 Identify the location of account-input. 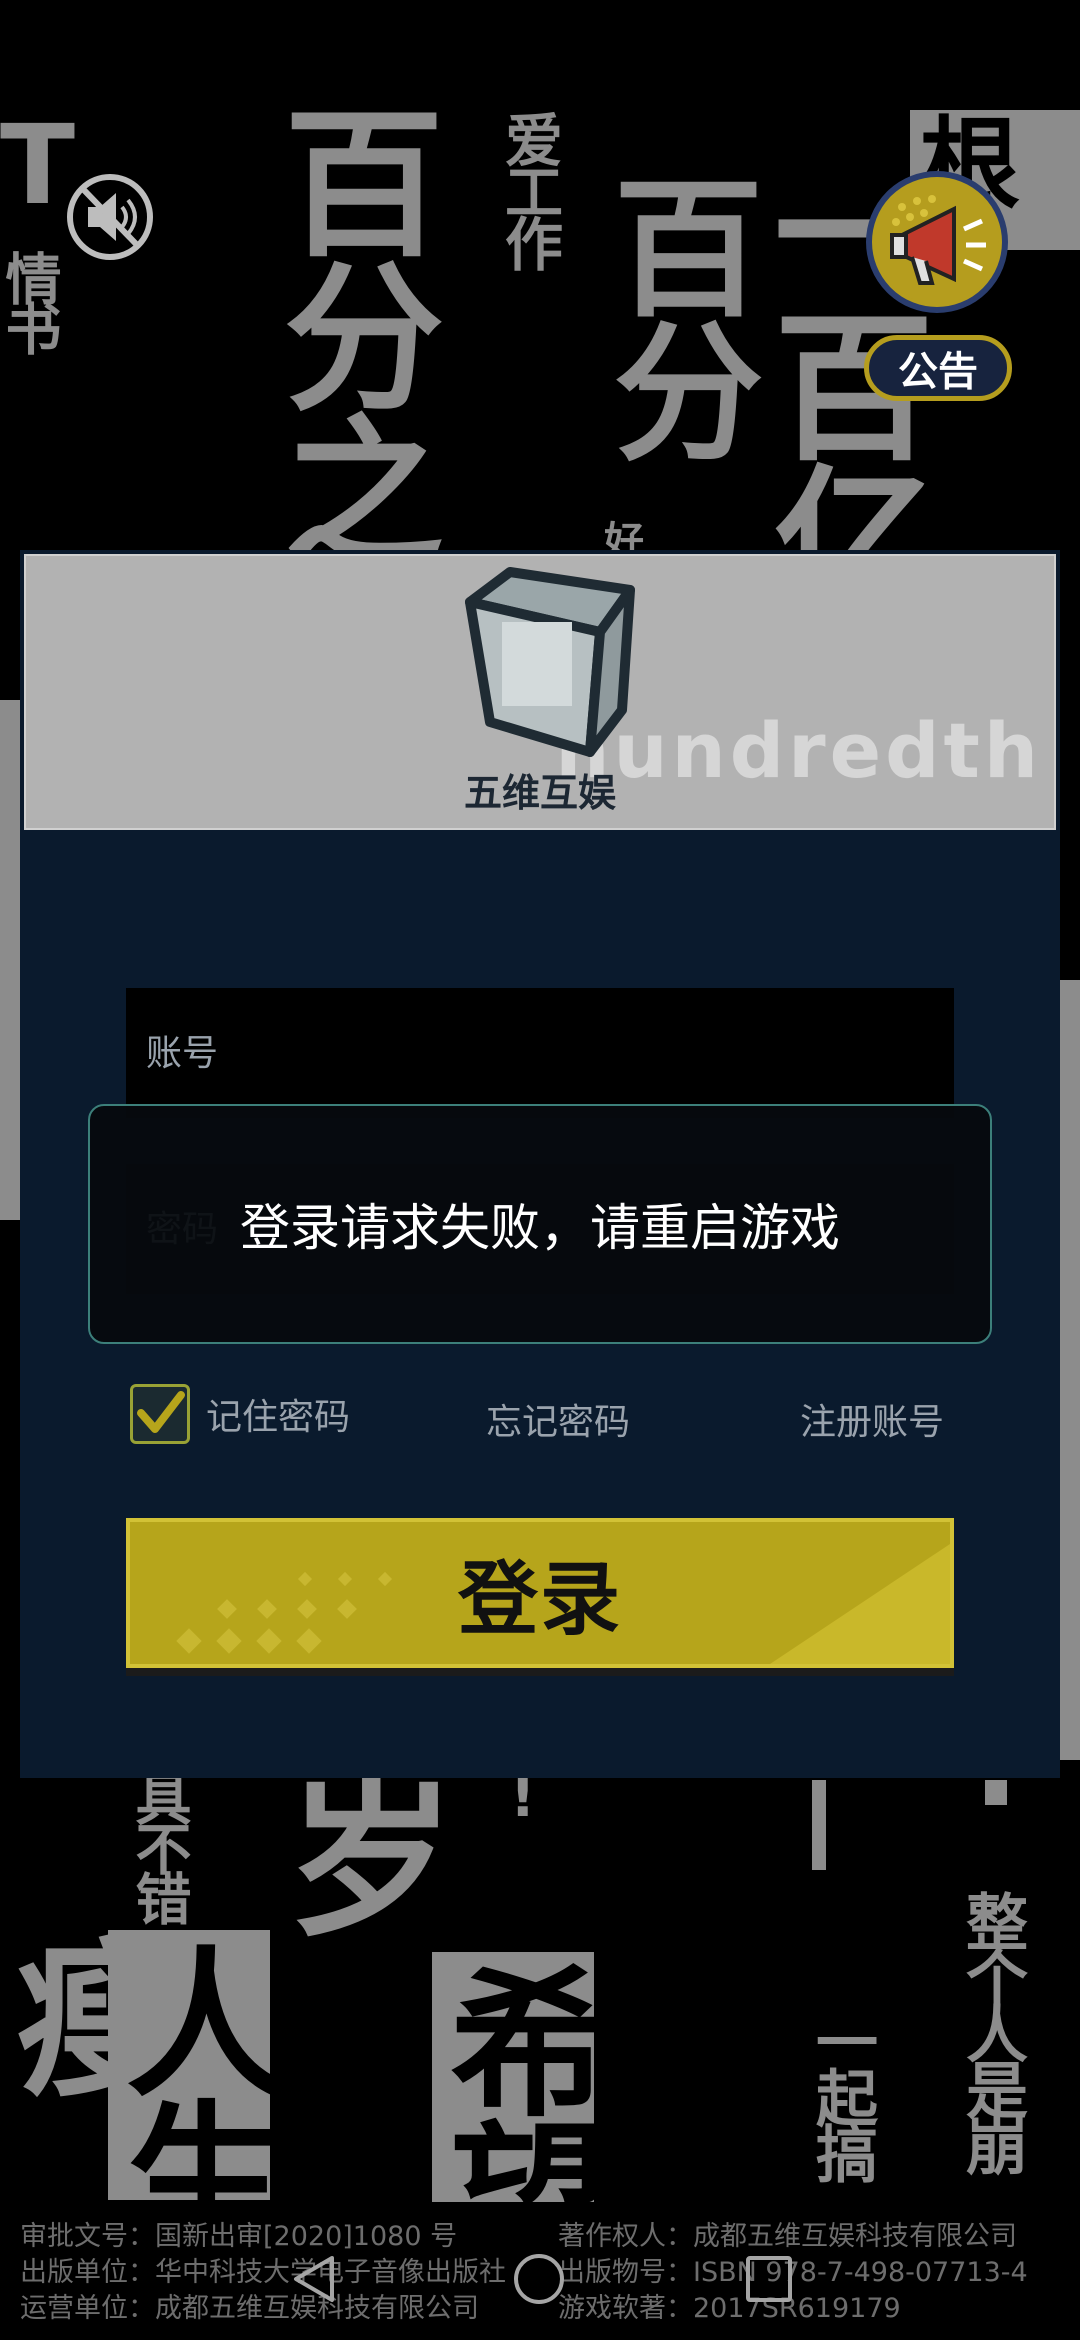
(540, 1053).